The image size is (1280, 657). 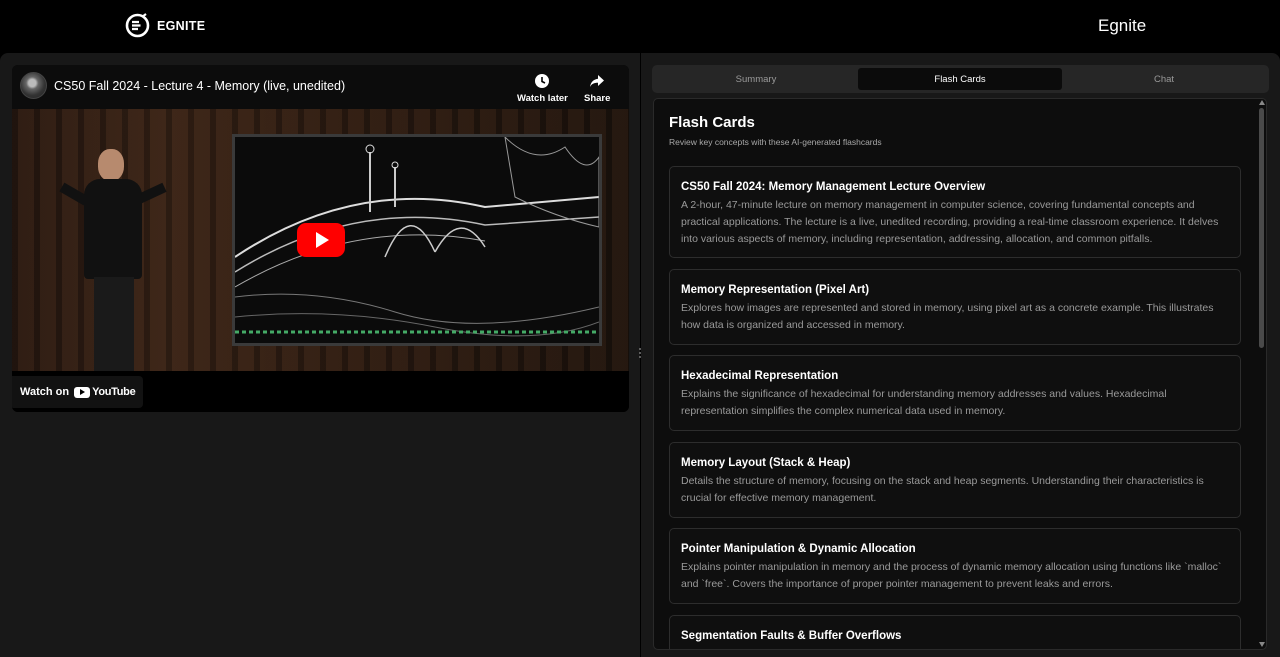 I want to click on flashcard: Segmentation Faults & Buffer Overflows, so click(x=955, y=632).